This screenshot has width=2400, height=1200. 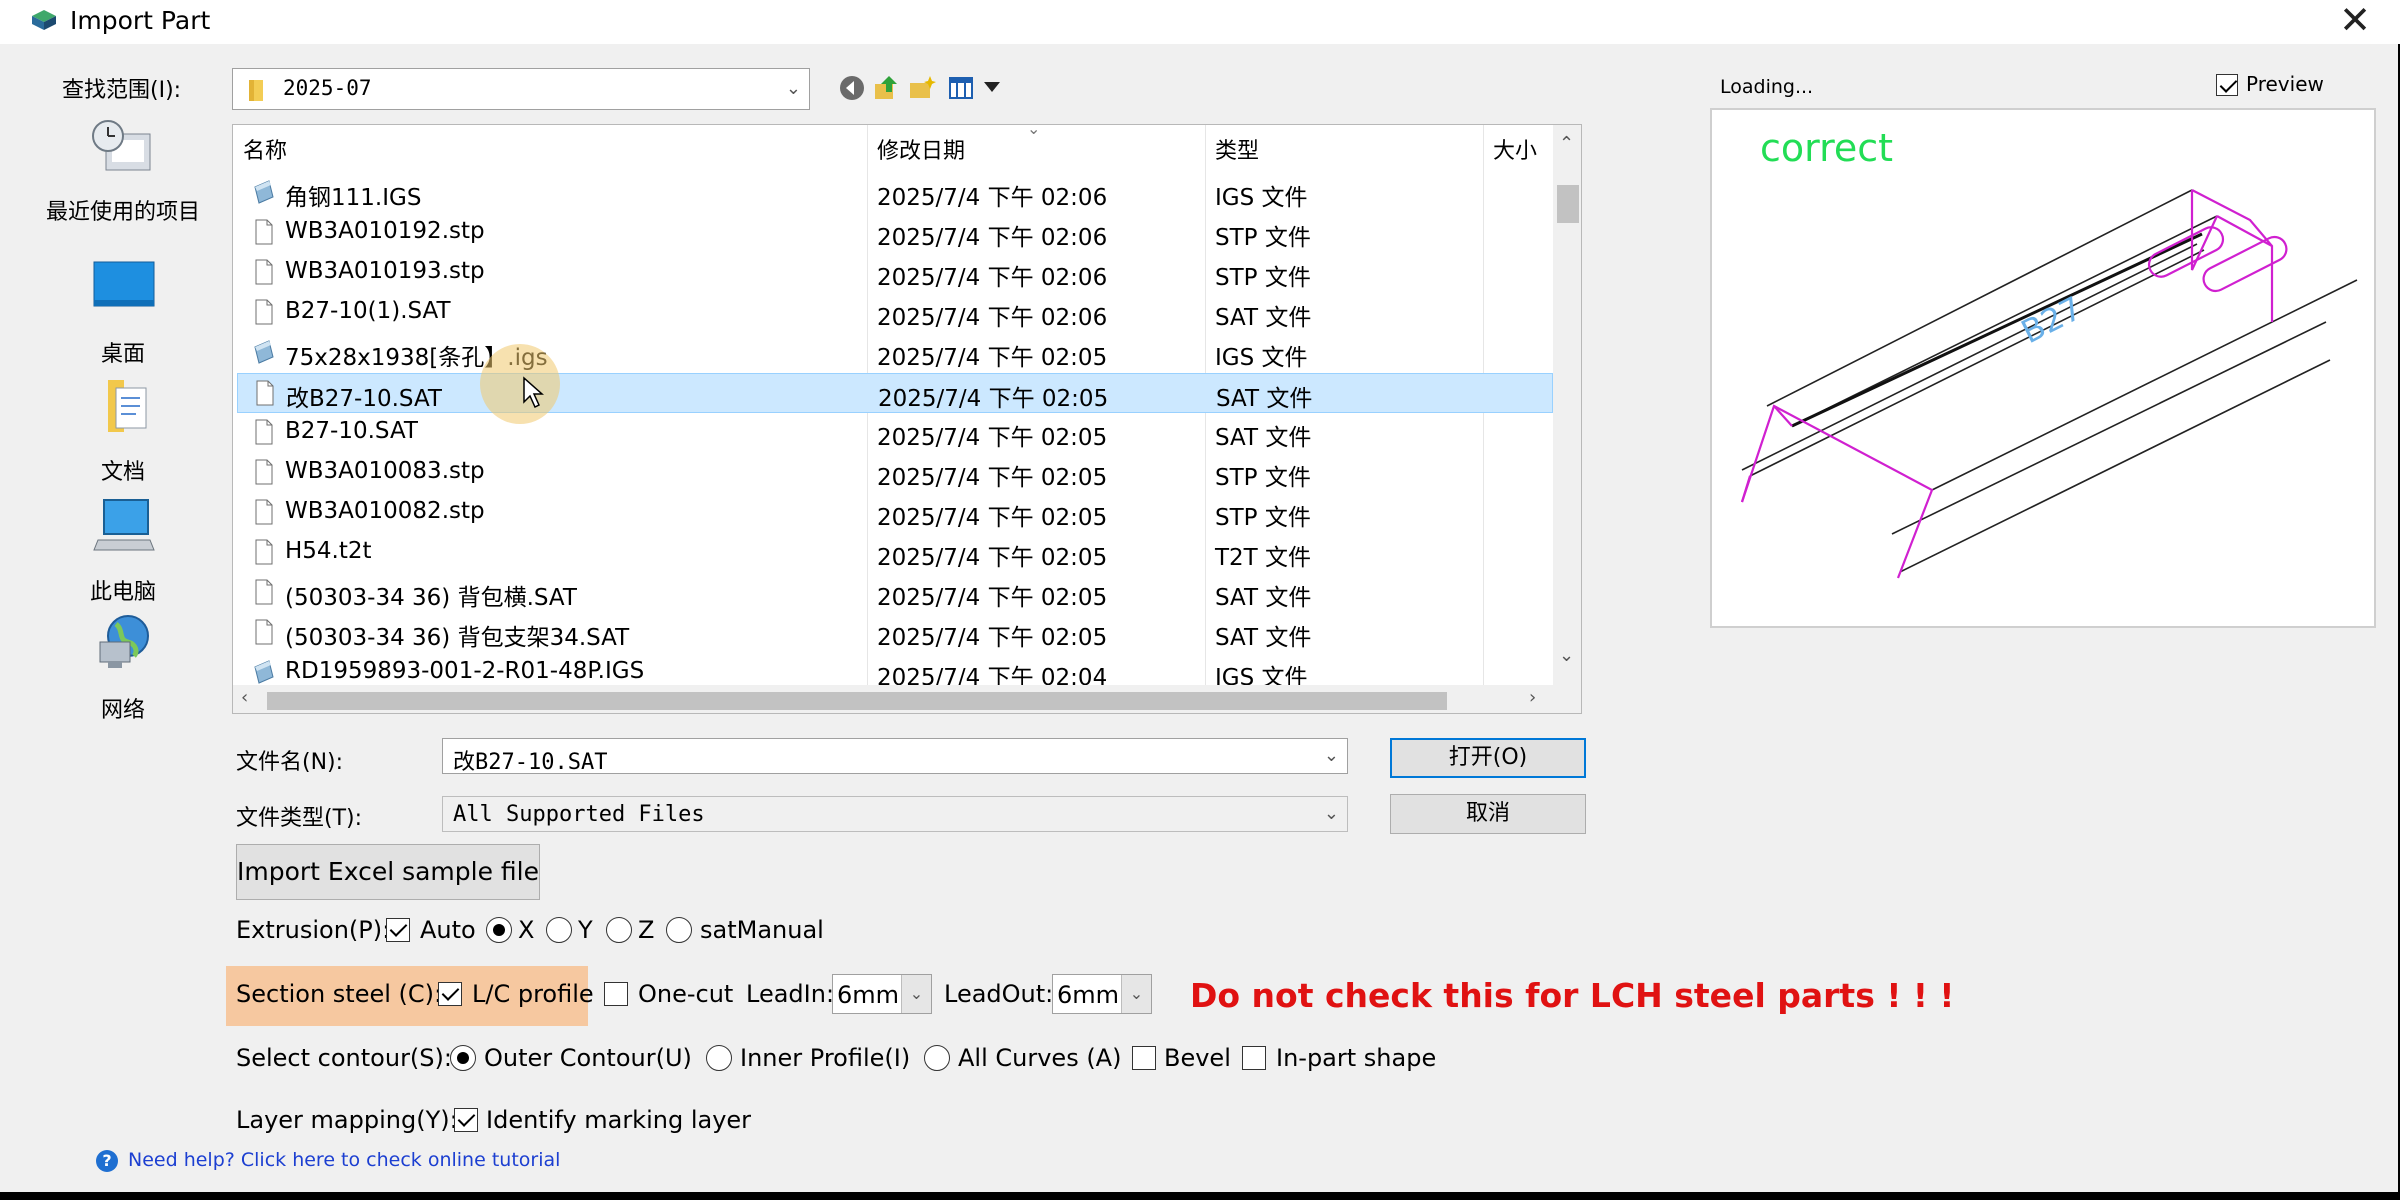 What do you see at coordinates (1254, 1058) in the screenshot?
I see `in-part-shape-checkbox` at bounding box center [1254, 1058].